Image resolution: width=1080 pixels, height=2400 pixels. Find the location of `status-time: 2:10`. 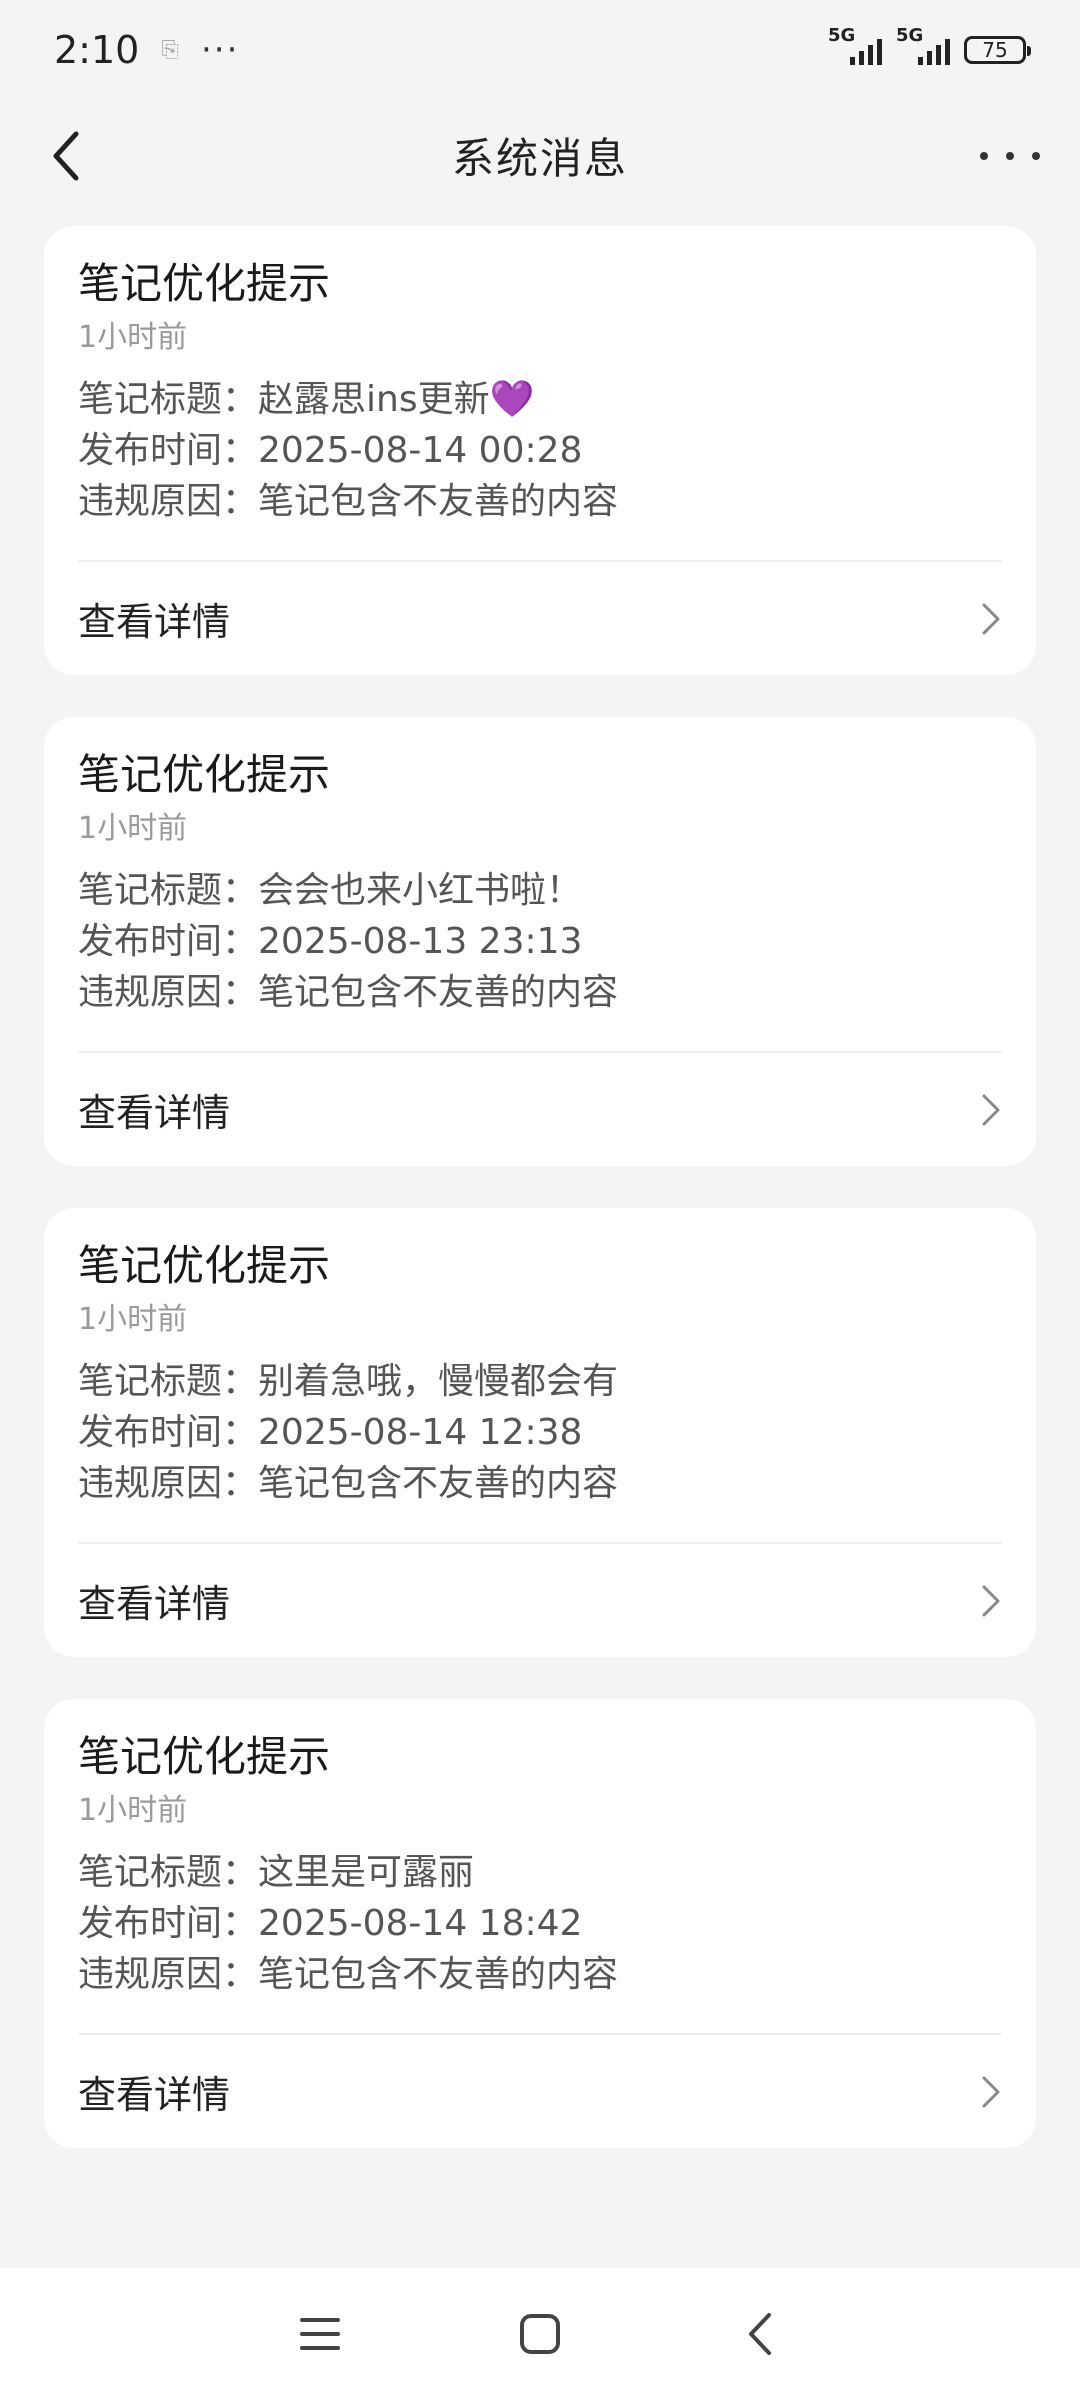

status-time: 2:10 is located at coordinates (97, 50).